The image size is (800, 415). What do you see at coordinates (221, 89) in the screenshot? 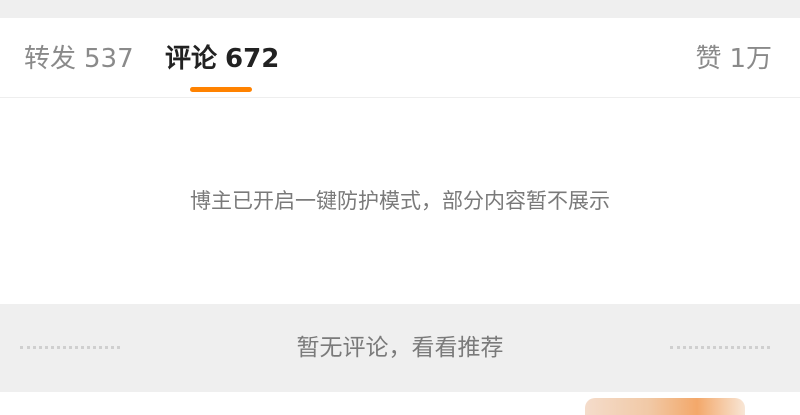
I see `active-tab-indicator` at bounding box center [221, 89].